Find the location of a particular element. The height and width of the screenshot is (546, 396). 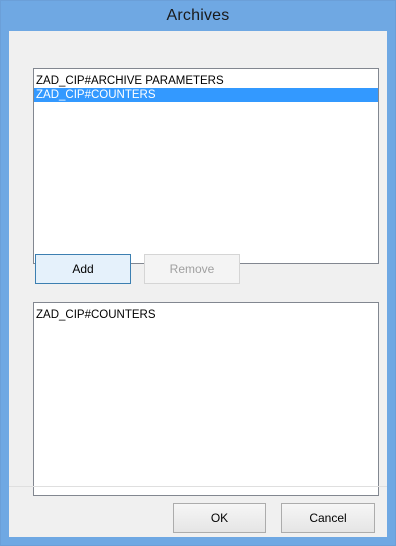

list-item-archive-parameters: ZAD_CIP#ARCHIVE PARAMETERS is located at coordinates (206, 81).